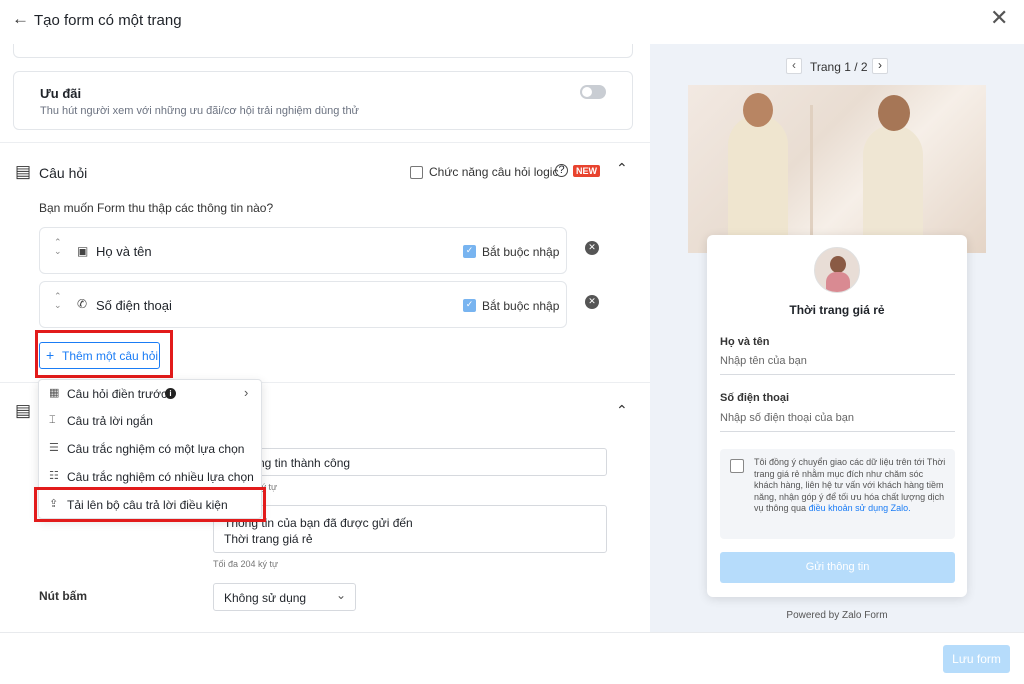  I want to click on button-select-value: Không sử dụng, so click(265, 598).